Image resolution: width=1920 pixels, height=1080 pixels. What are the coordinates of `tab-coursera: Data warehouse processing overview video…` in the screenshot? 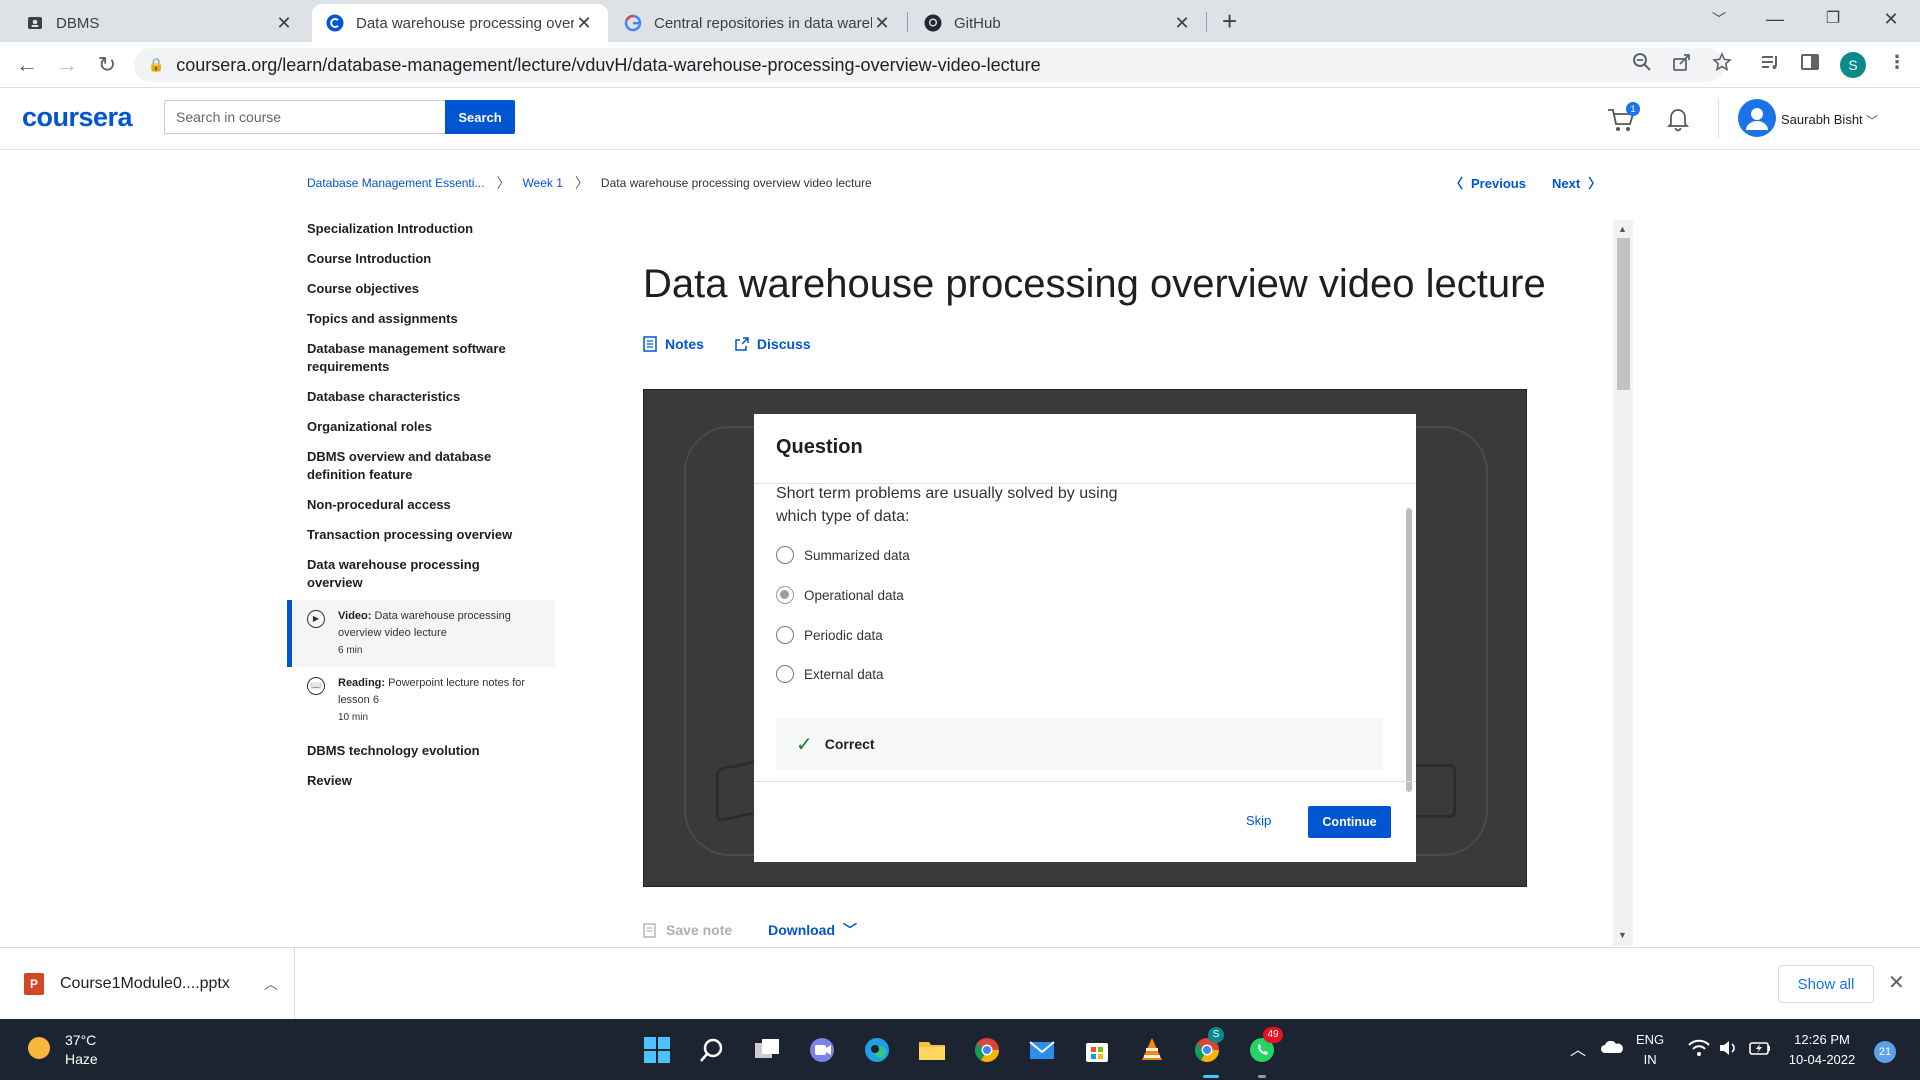 It's located at (460, 23).